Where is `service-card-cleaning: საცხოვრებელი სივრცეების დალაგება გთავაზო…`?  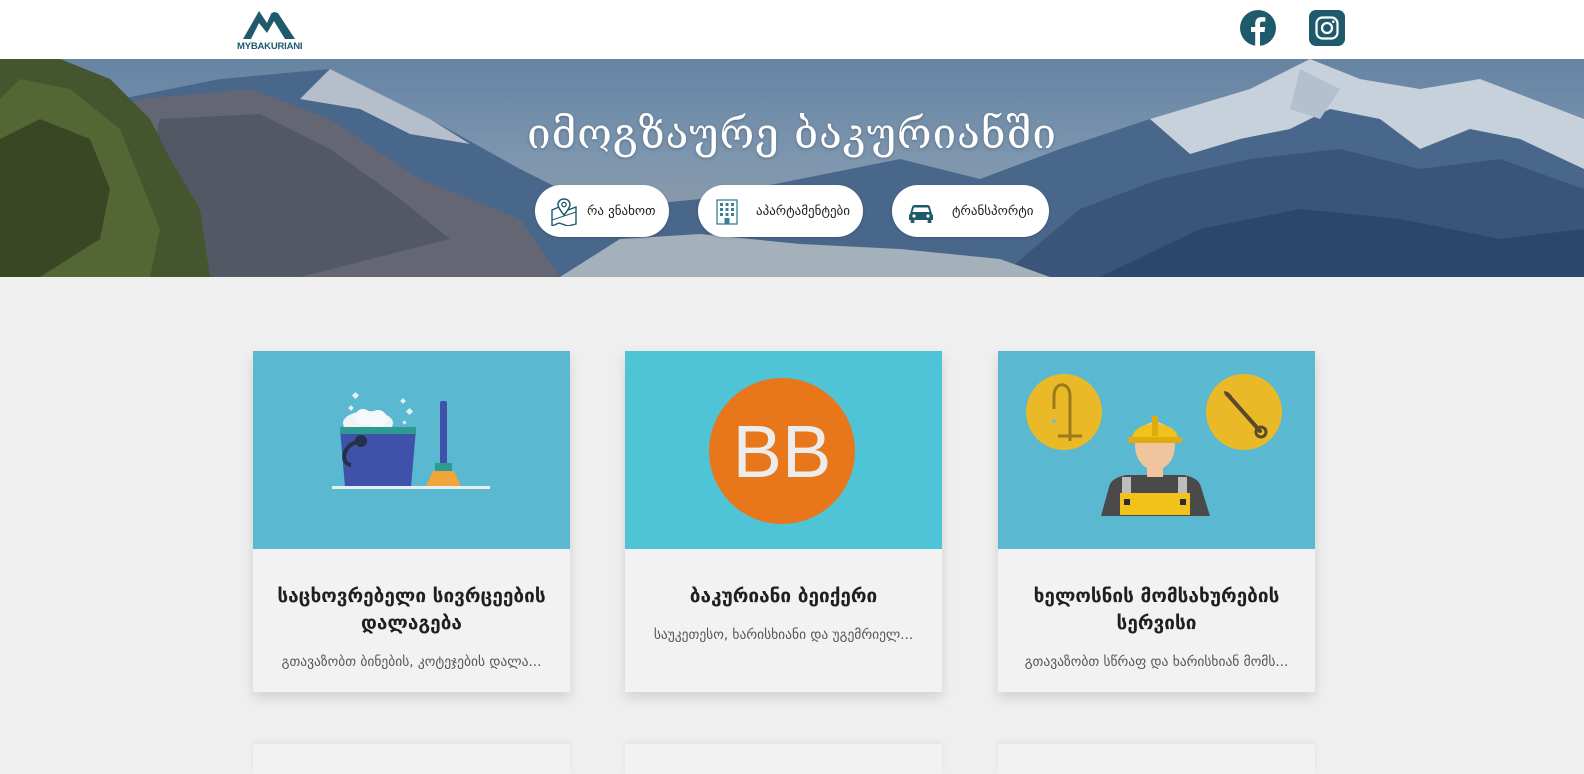 service-card-cleaning: საცხოვრებელი სივრცეების დალაგება გთავაზო… is located at coordinates (411, 521).